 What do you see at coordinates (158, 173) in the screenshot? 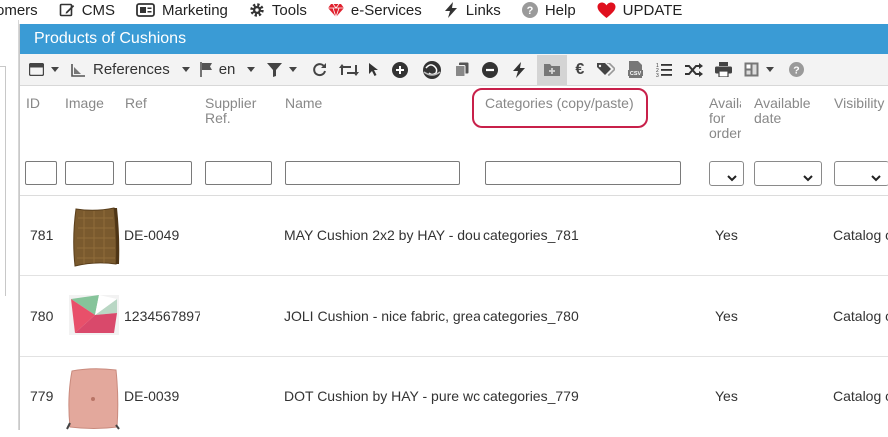
I see `filter-ref-input` at bounding box center [158, 173].